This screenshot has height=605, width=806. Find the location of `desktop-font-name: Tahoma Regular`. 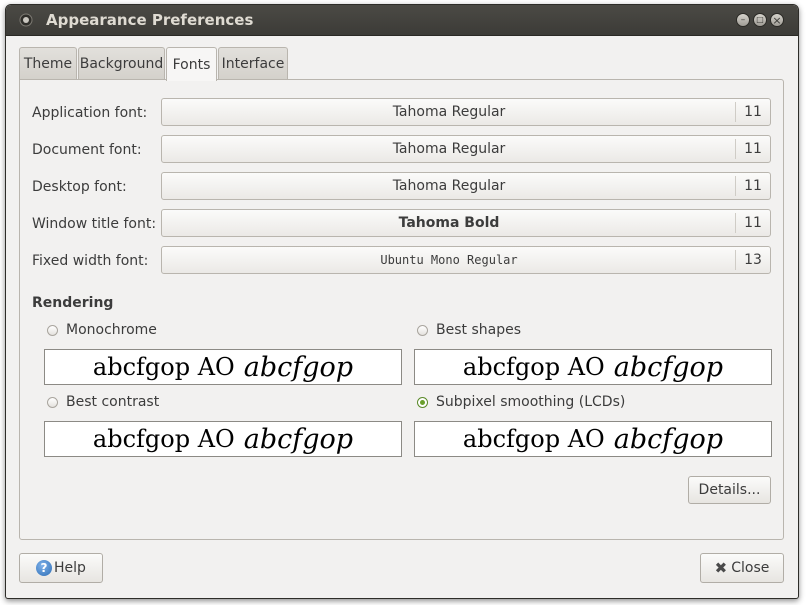

desktop-font-name: Tahoma Regular is located at coordinates (449, 186).